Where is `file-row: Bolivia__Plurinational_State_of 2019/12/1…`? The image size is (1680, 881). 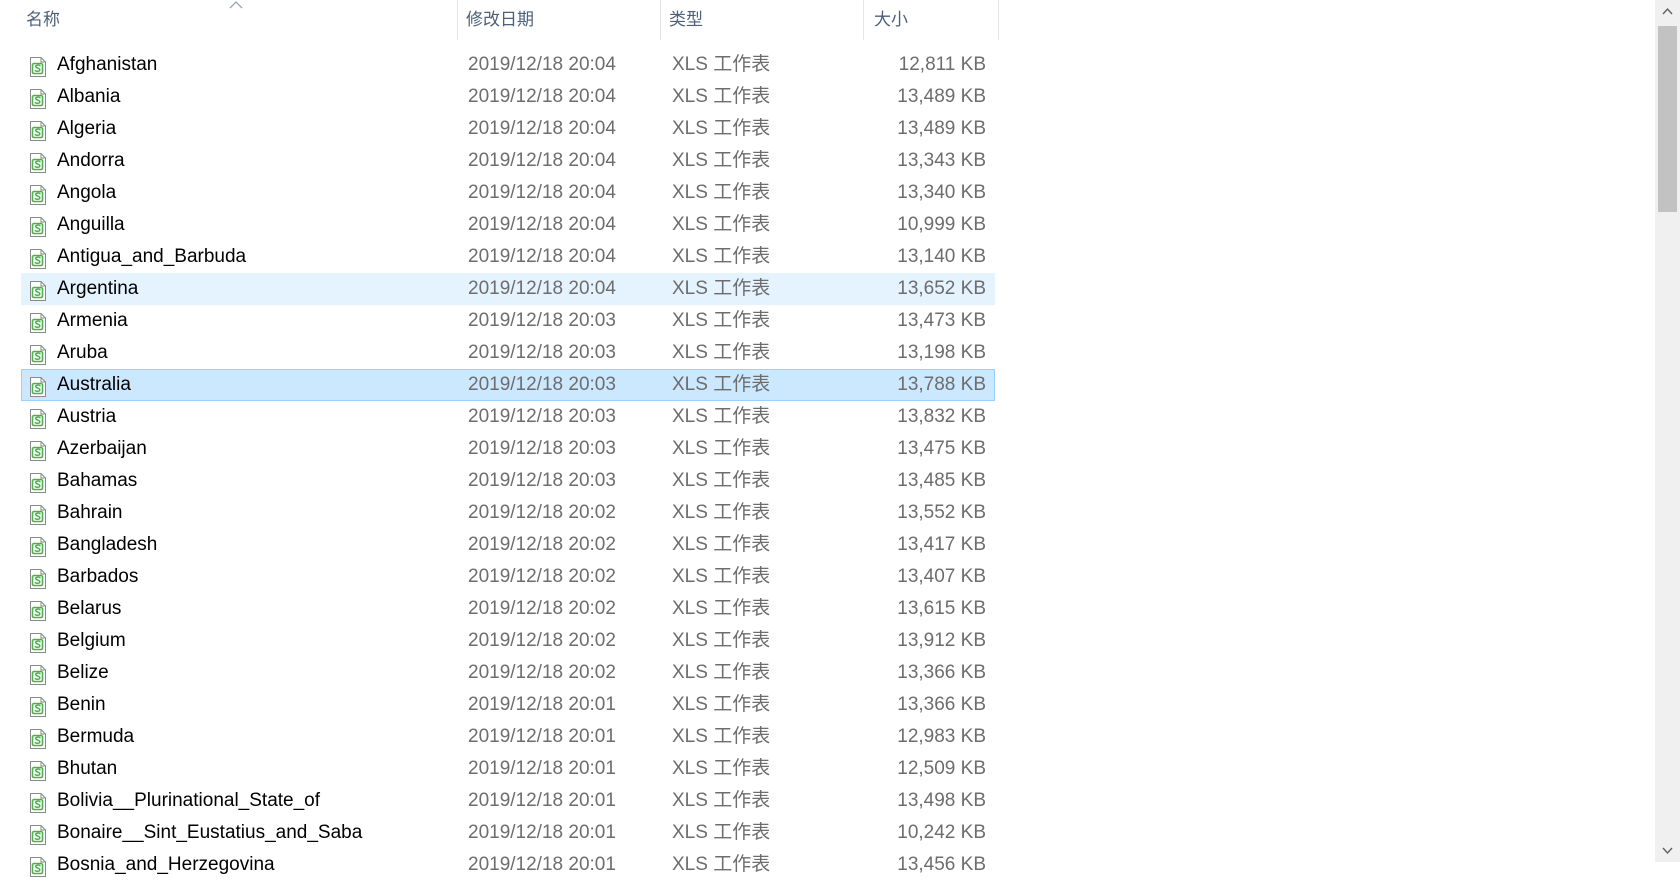 file-row: Bolivia__Plurinational_State_of 2019/12/1… is located at coordinates (508, 801).